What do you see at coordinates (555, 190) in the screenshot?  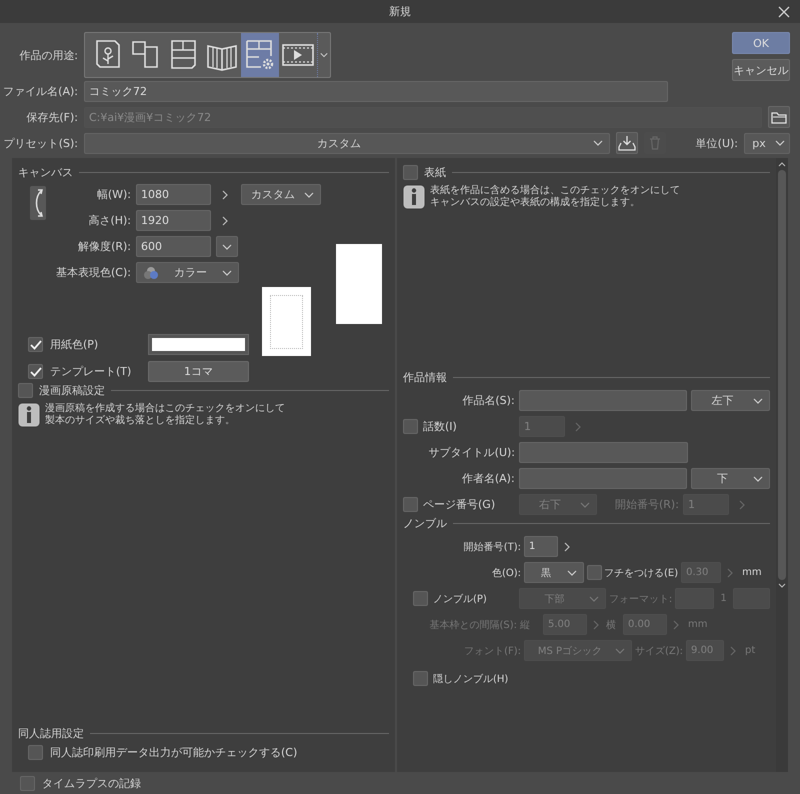 I see `info-text: 表紙を作品に含める場合は、このチェックをオンにして` at bounding box center [555, 190].